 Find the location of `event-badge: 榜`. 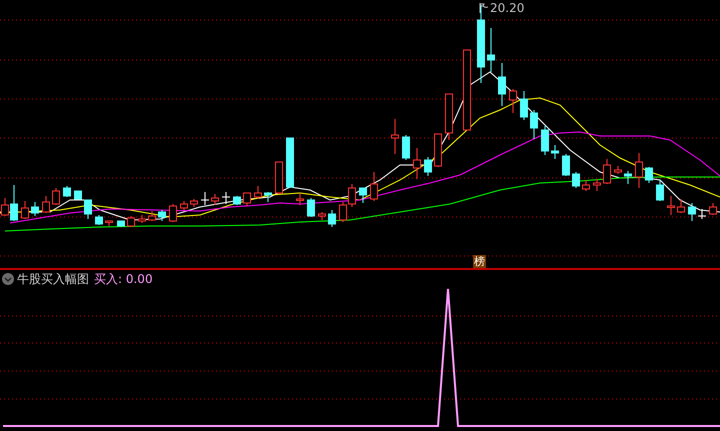

event-badge: 榜 is located at coordinates (479, 261).